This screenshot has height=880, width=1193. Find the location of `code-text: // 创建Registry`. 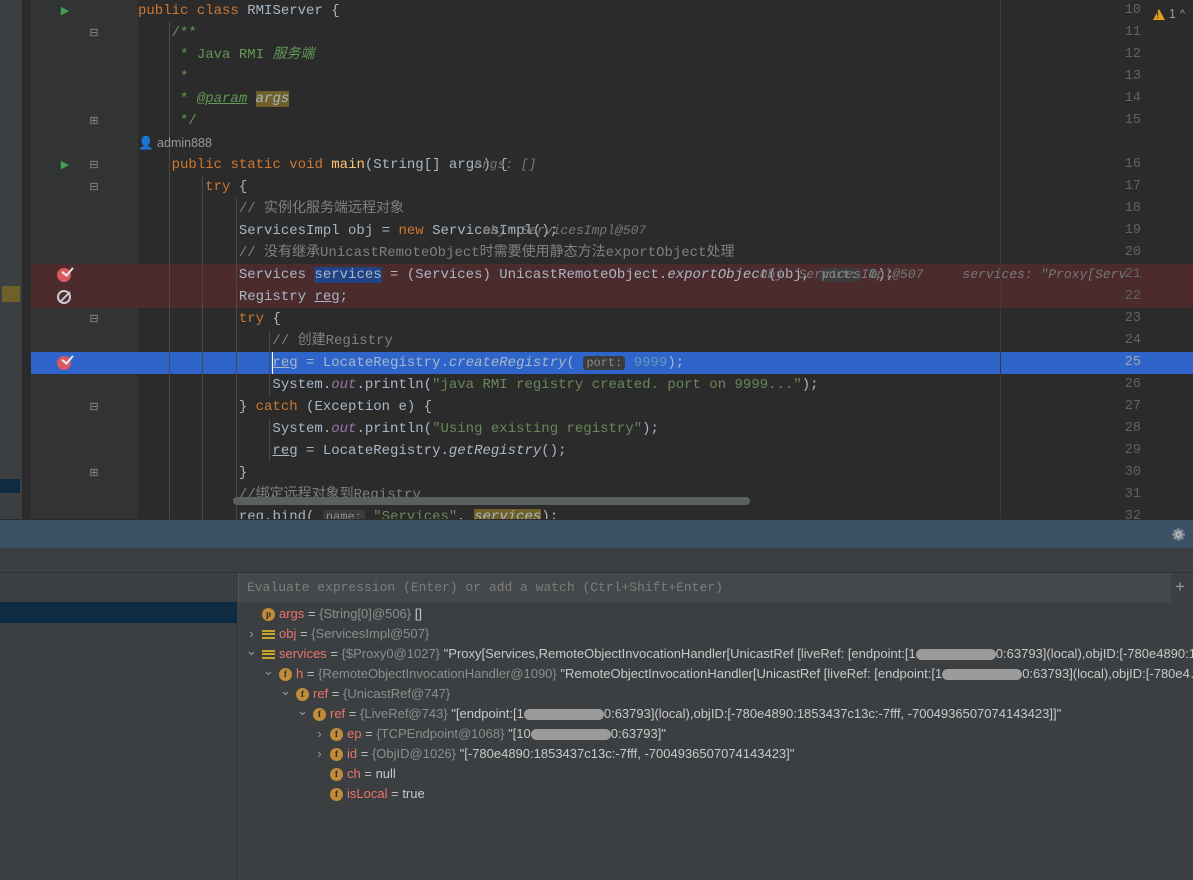

code-text: // 创建Registry is located at coordinates (265, 341).